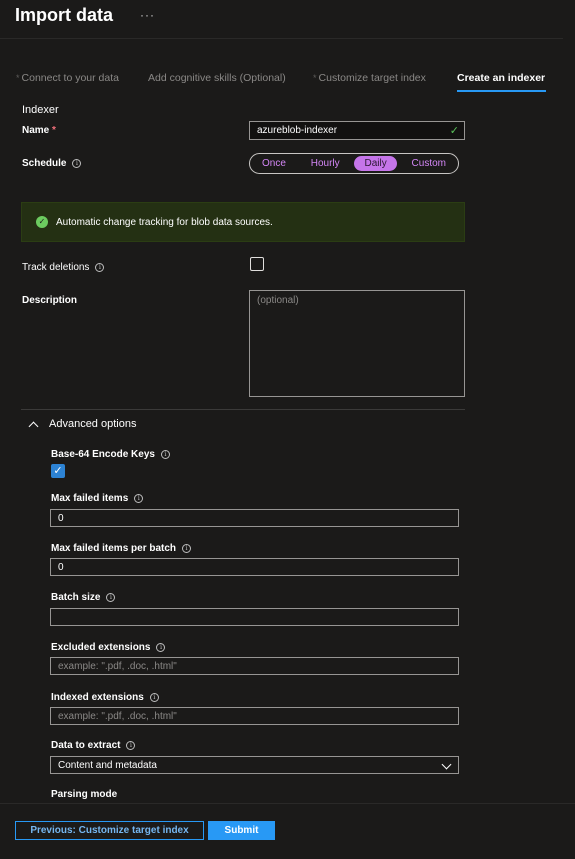 The height and width of the screenshot is (859, 575). What do you see at coordinates (278, 300) in the screenshot?
I see `description-placeholder: (optional)` at bounding box center [278, 300].